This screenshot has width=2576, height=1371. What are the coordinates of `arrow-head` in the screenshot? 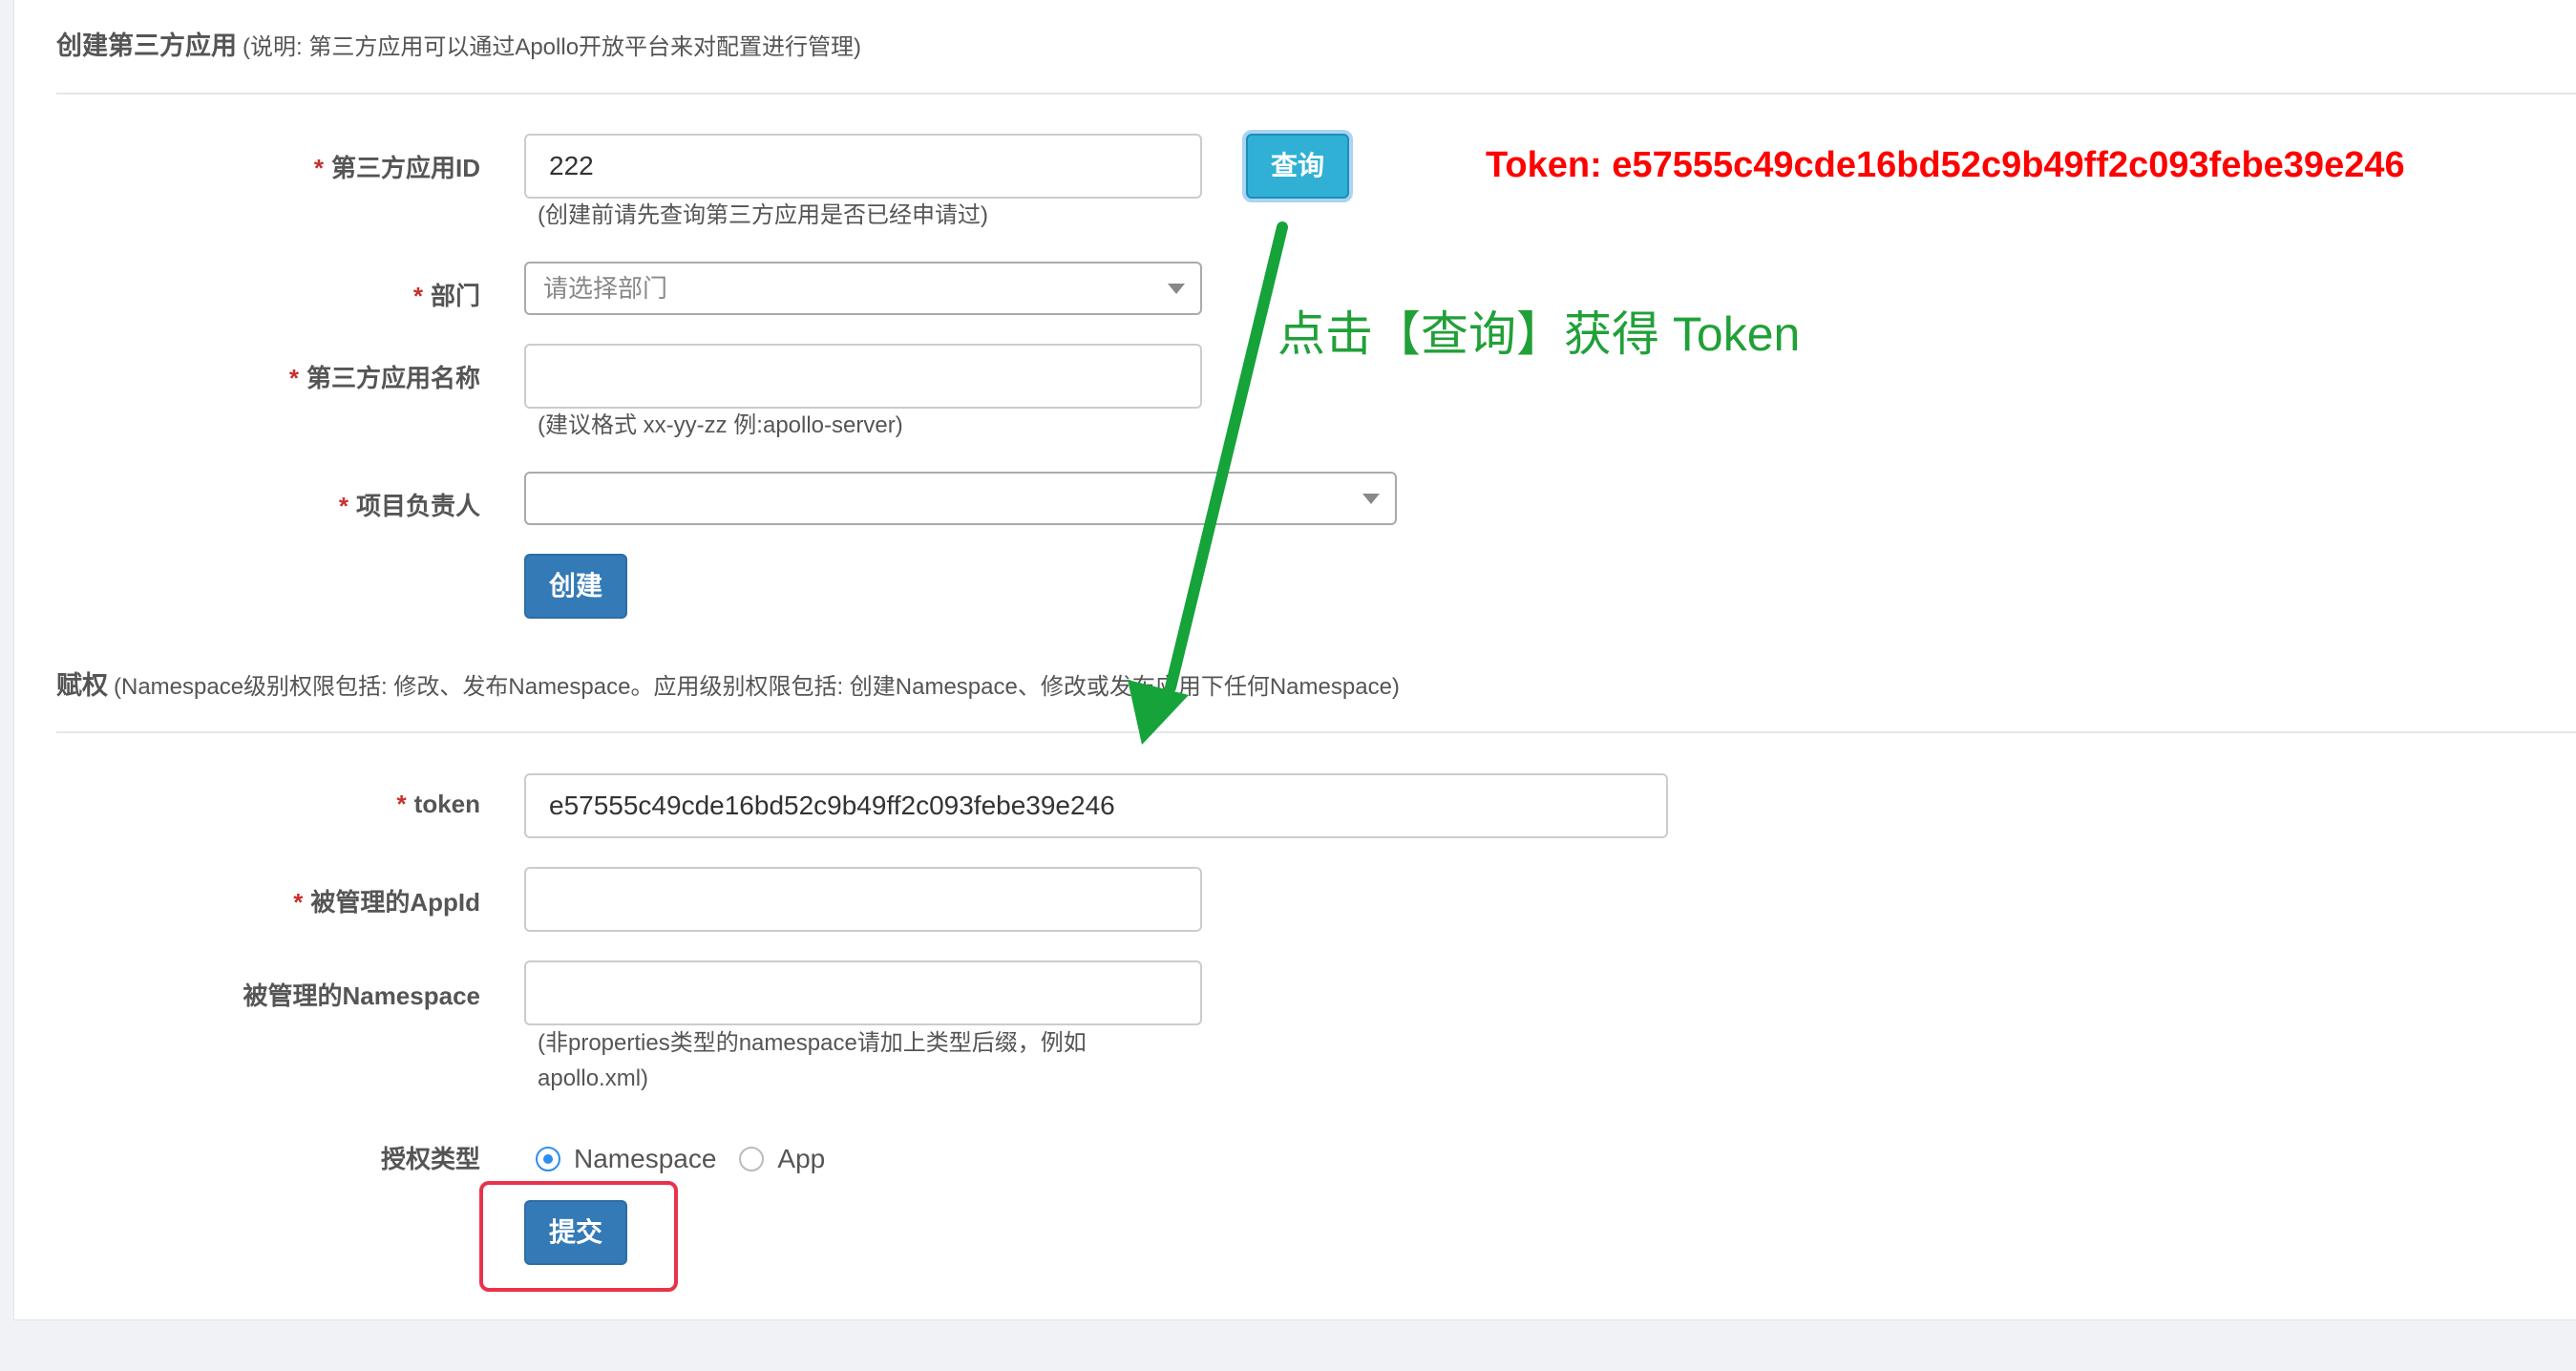 It's located at (1158, 713).